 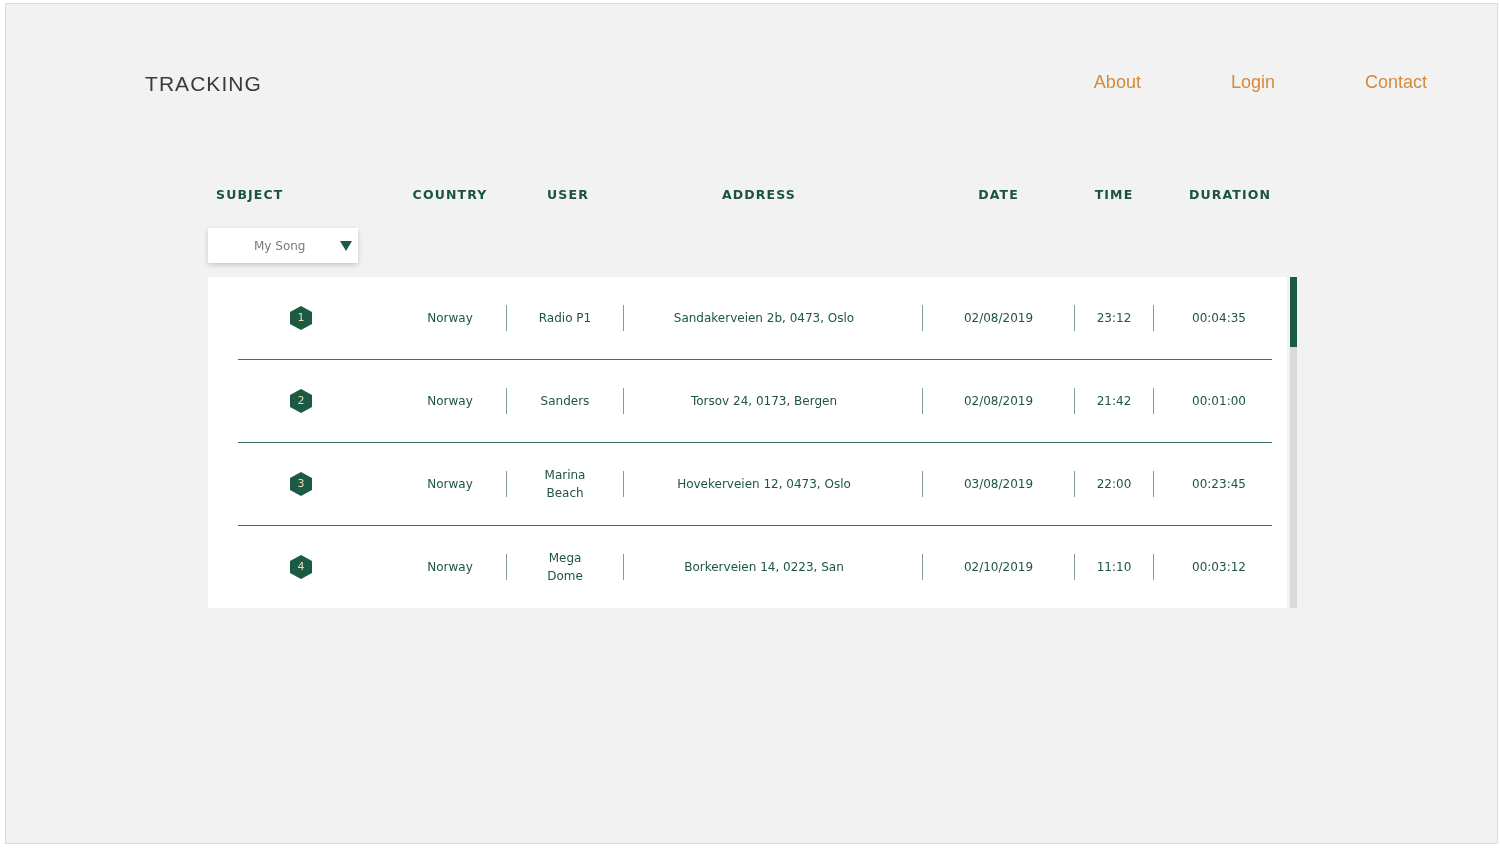 I want to click on nav-link: Login, so click(x=1252, y=82).